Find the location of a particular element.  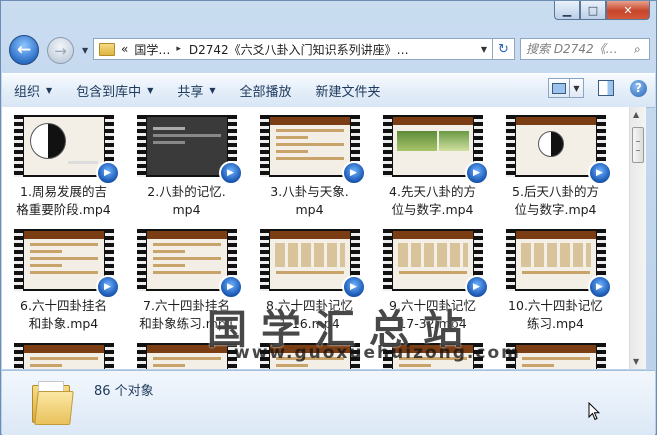

vertical-scrollbar: ▲ ▼ is located at coordinates (637, 238).